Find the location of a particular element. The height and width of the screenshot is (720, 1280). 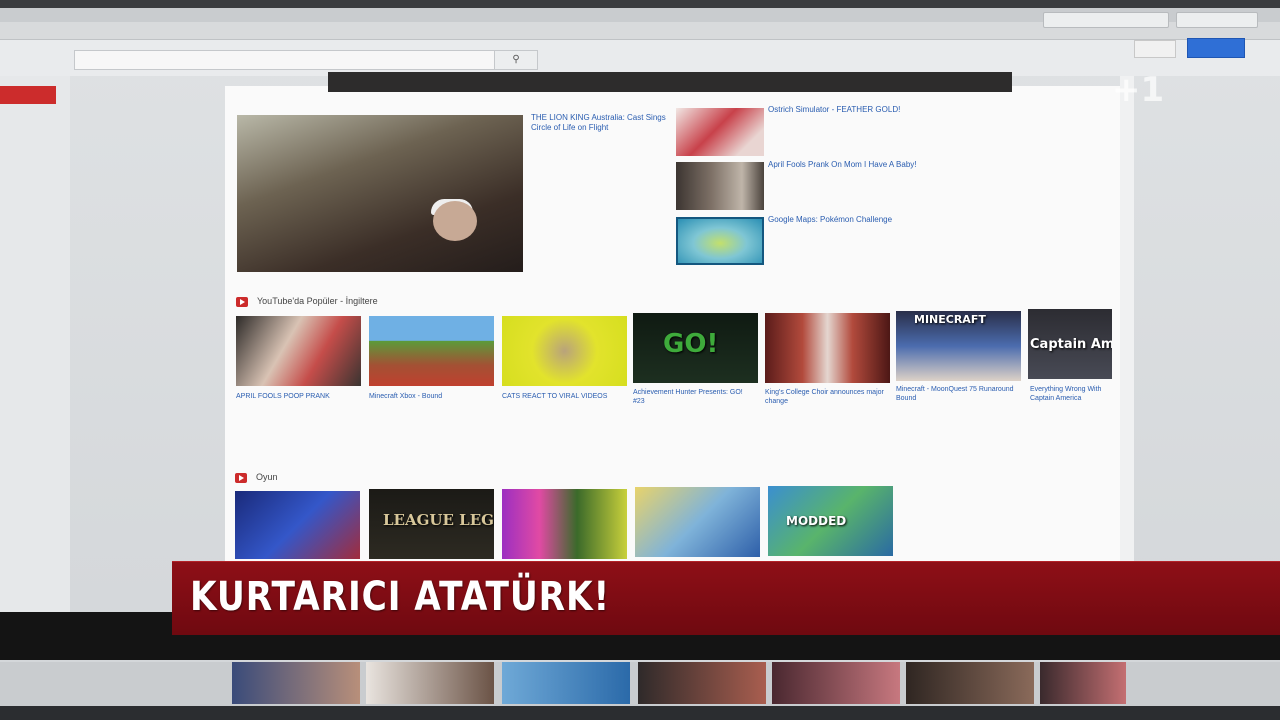

search-button: ⚲ is located at coordinates (516, 60).